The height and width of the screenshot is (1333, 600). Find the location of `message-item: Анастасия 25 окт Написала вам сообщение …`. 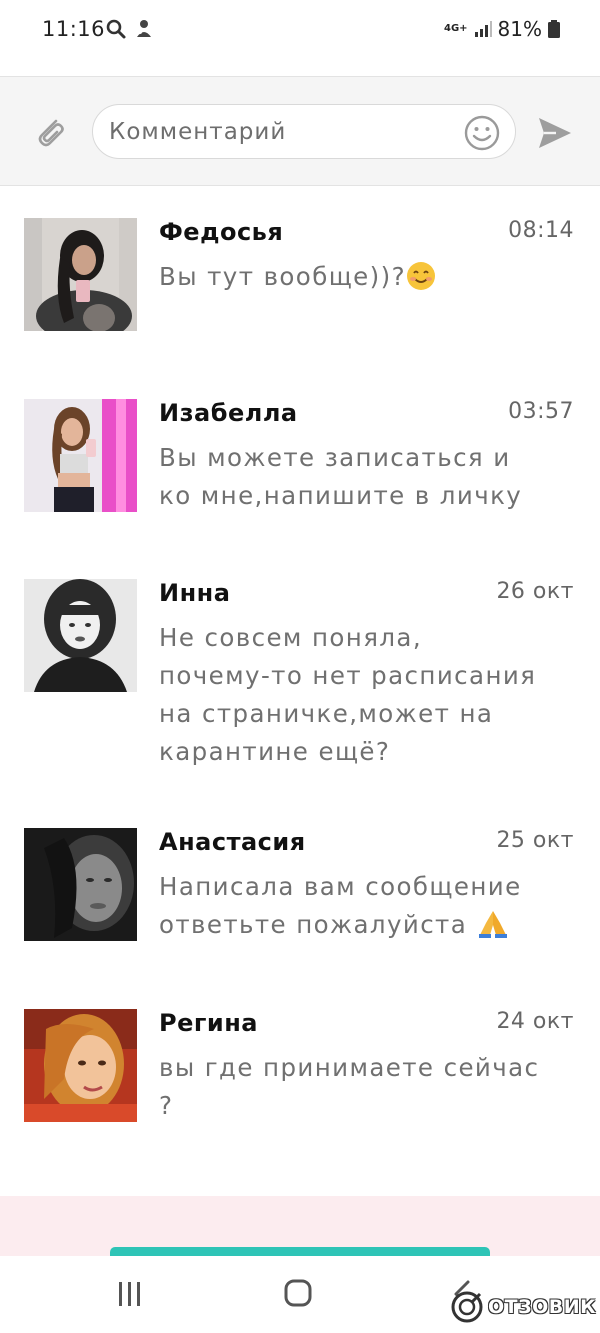

message-item: Анастасия 25 окт Написала вам сообщение … is located at coordinates (300, 903).